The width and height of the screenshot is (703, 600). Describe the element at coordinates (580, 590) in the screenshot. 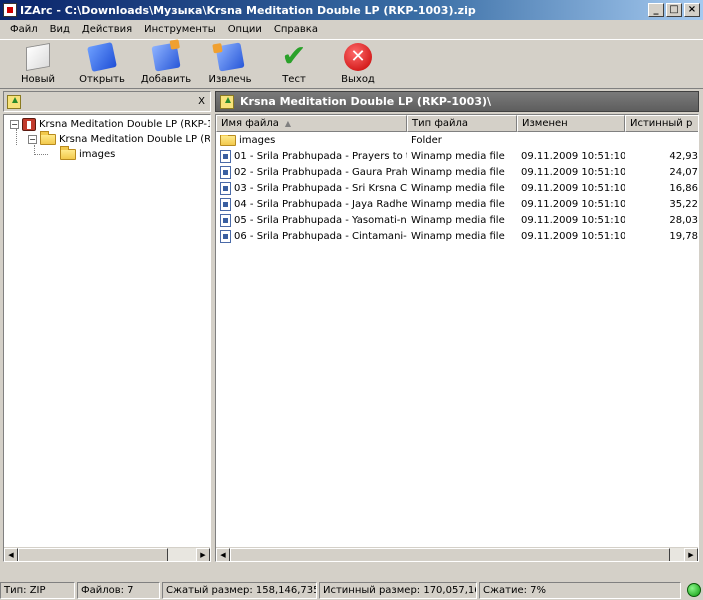

I see `status-compression-ratio: Сжатие: 7%` at that location.